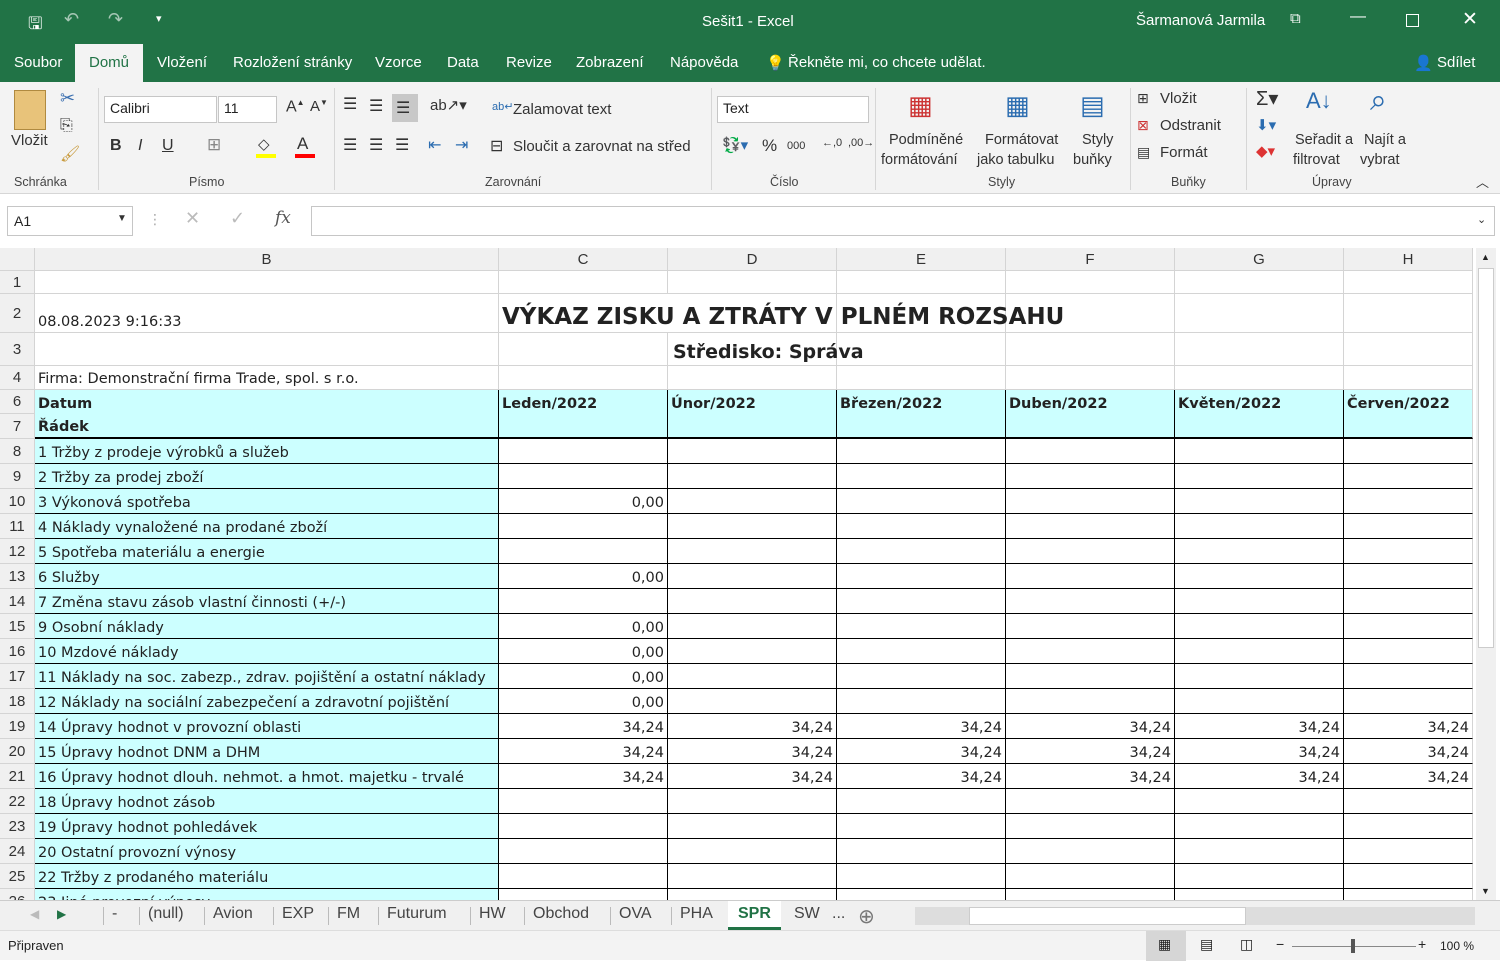 This screenshot has width=1500, height=961. What do you see at coordinates (302, 144) in the screenshot?
I see `font-color-icon: A` at bounding box center [302, 144].